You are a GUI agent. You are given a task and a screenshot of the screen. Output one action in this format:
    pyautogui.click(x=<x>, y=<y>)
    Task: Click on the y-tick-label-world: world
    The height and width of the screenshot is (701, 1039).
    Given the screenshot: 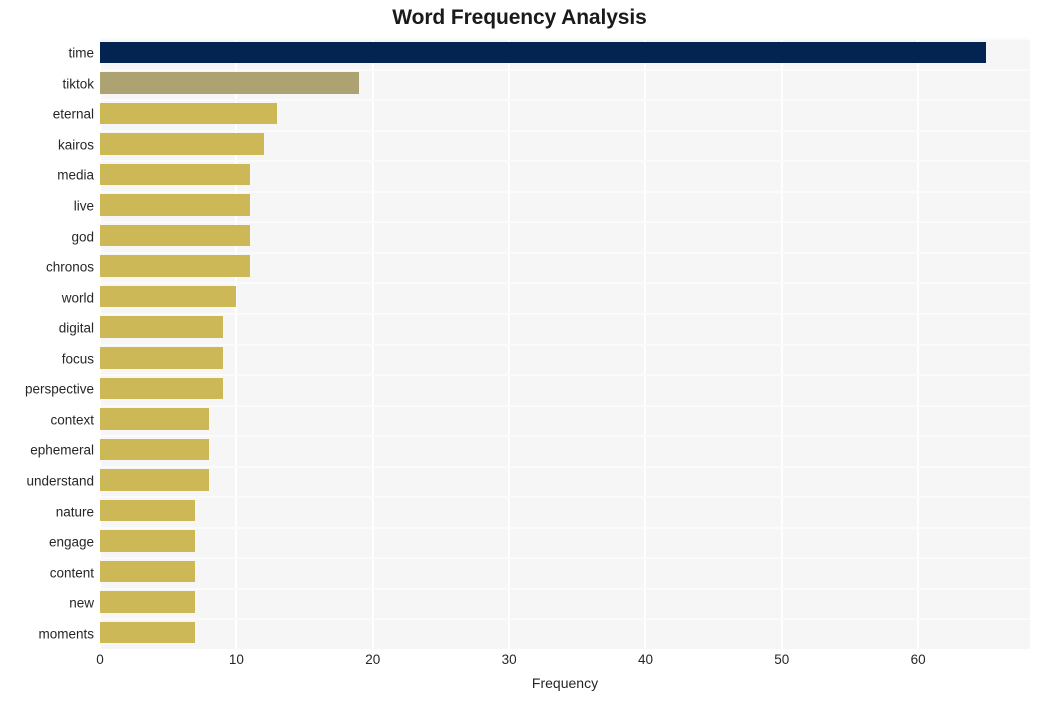 What is the action you would take?
    pyautogui.click(x=77, y=298)
    